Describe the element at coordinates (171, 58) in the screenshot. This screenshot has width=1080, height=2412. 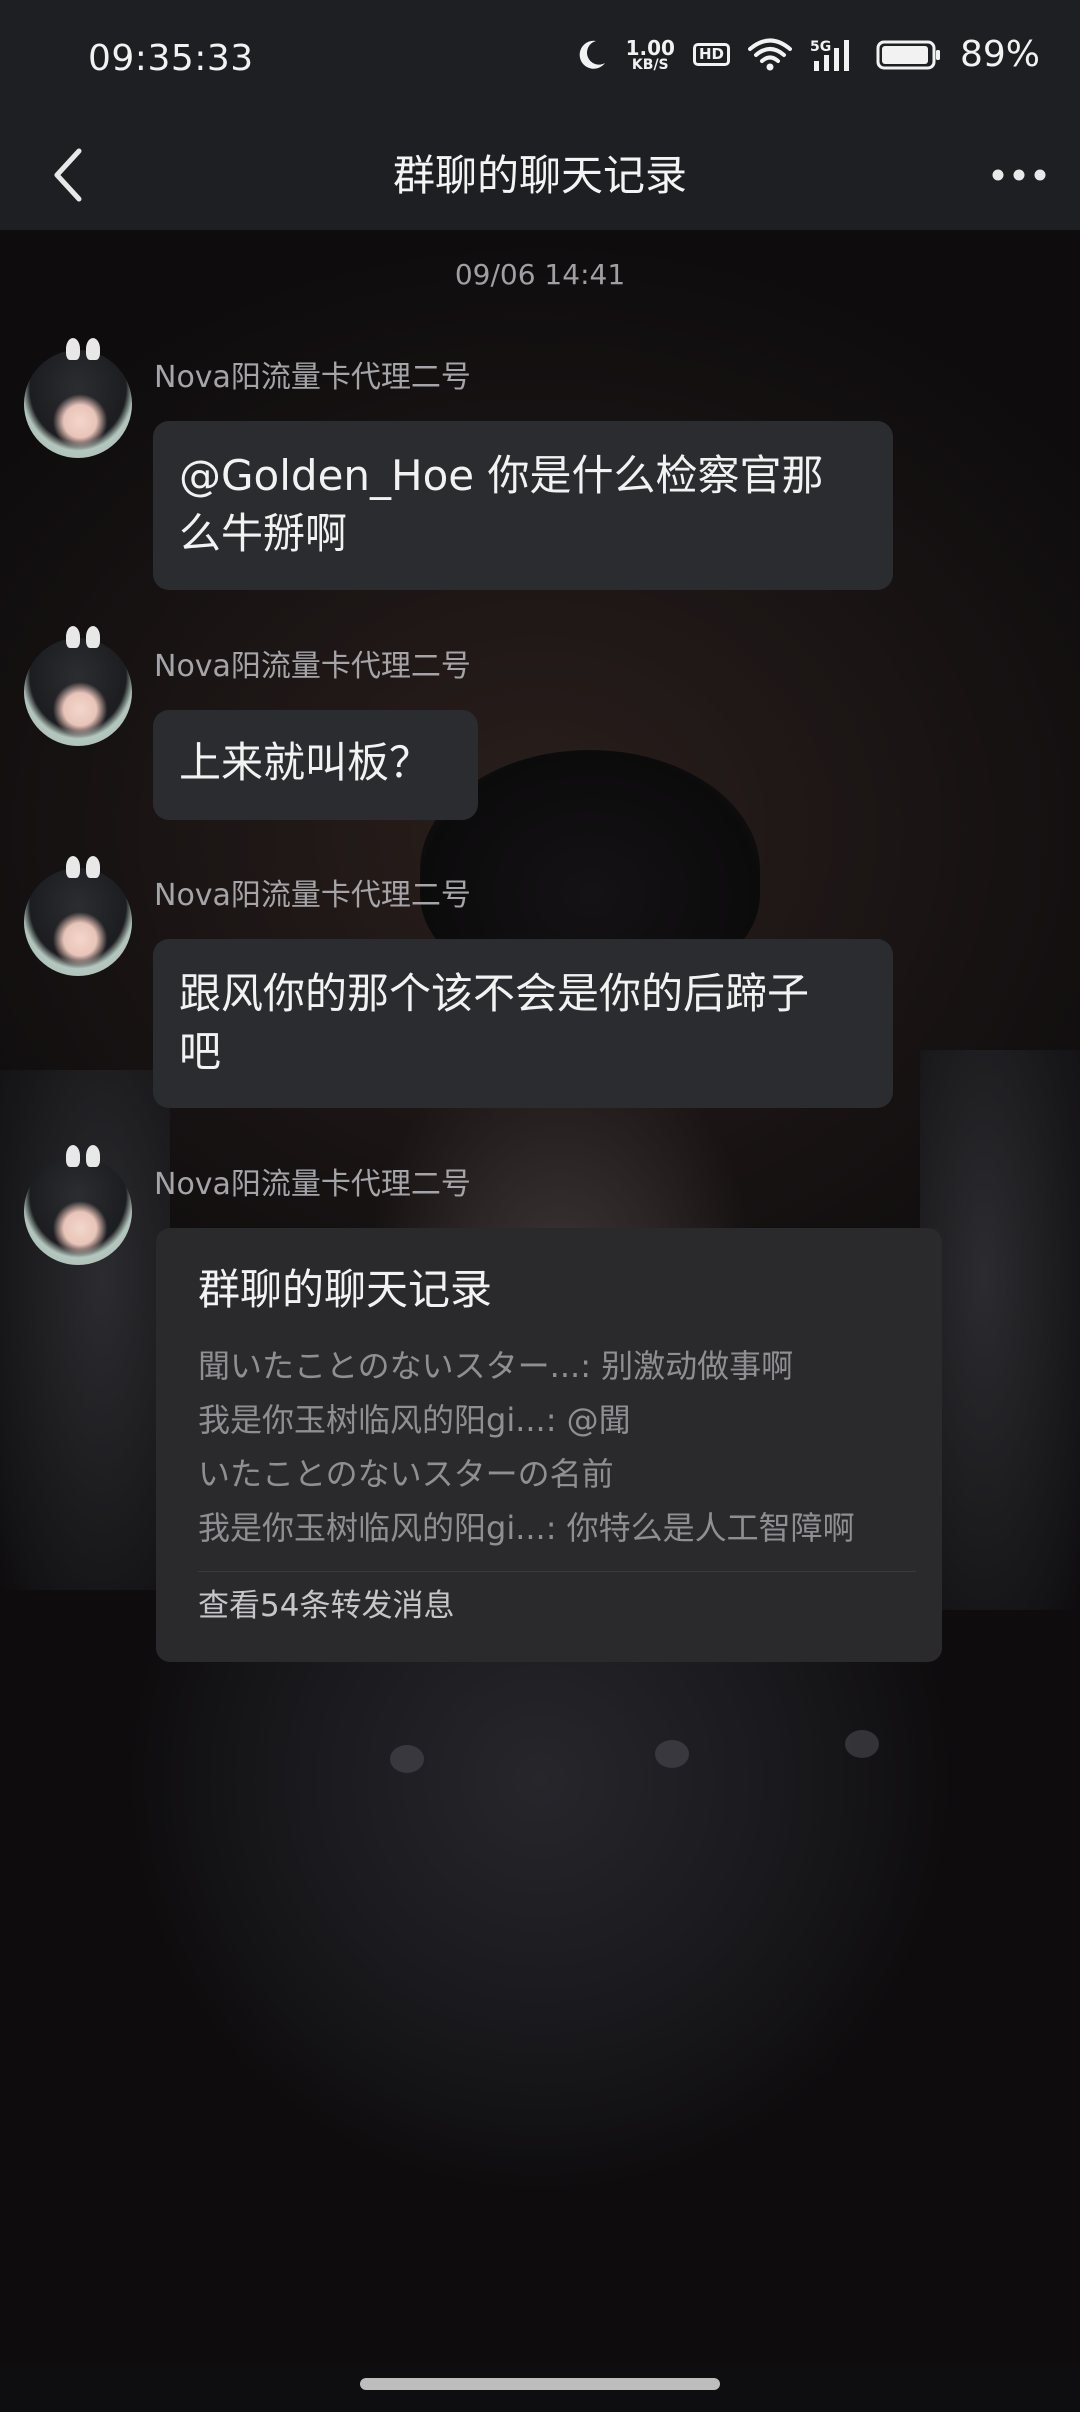
I see `status-time: 09:35:33` at that location.